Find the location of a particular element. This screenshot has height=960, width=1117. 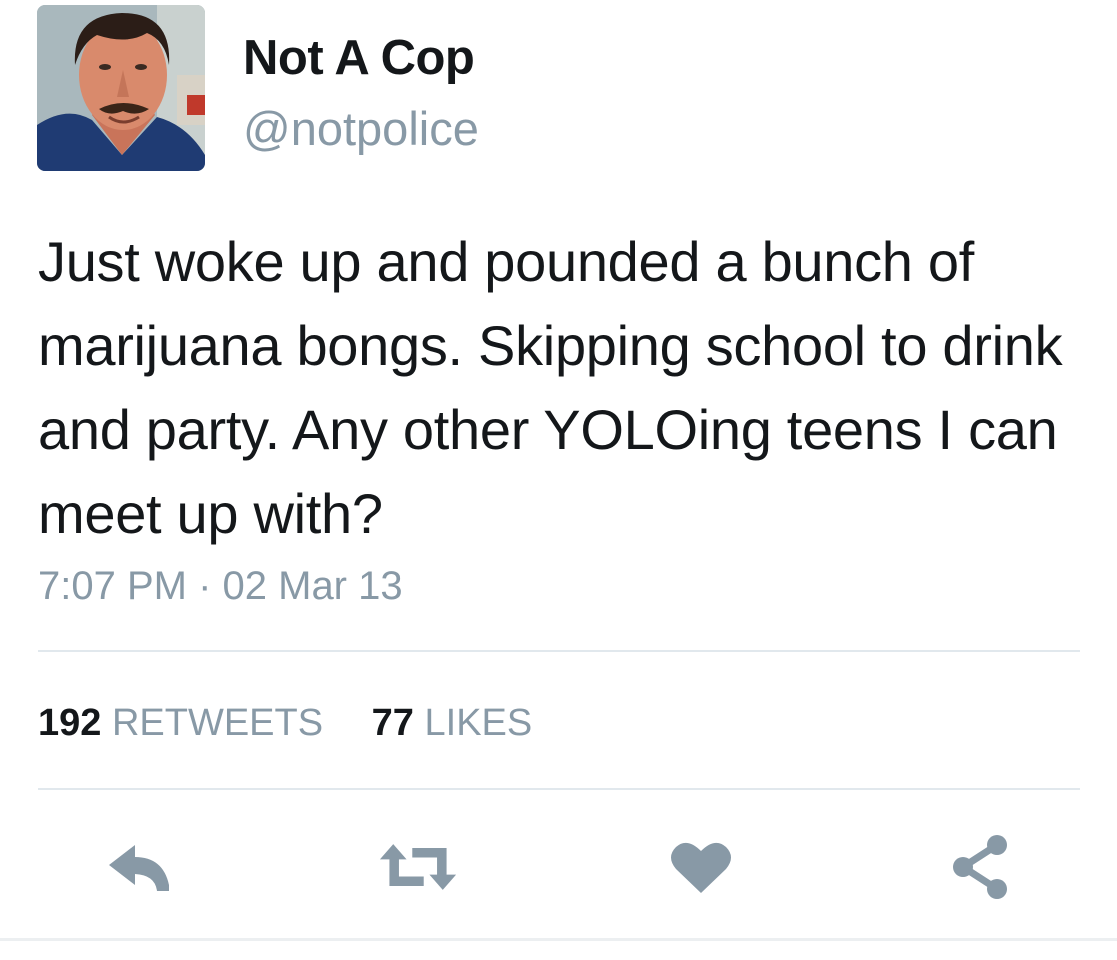

tweet-timestamp: 7:07 PM · 02 Mar 13 is located at coordinates (220, 586).